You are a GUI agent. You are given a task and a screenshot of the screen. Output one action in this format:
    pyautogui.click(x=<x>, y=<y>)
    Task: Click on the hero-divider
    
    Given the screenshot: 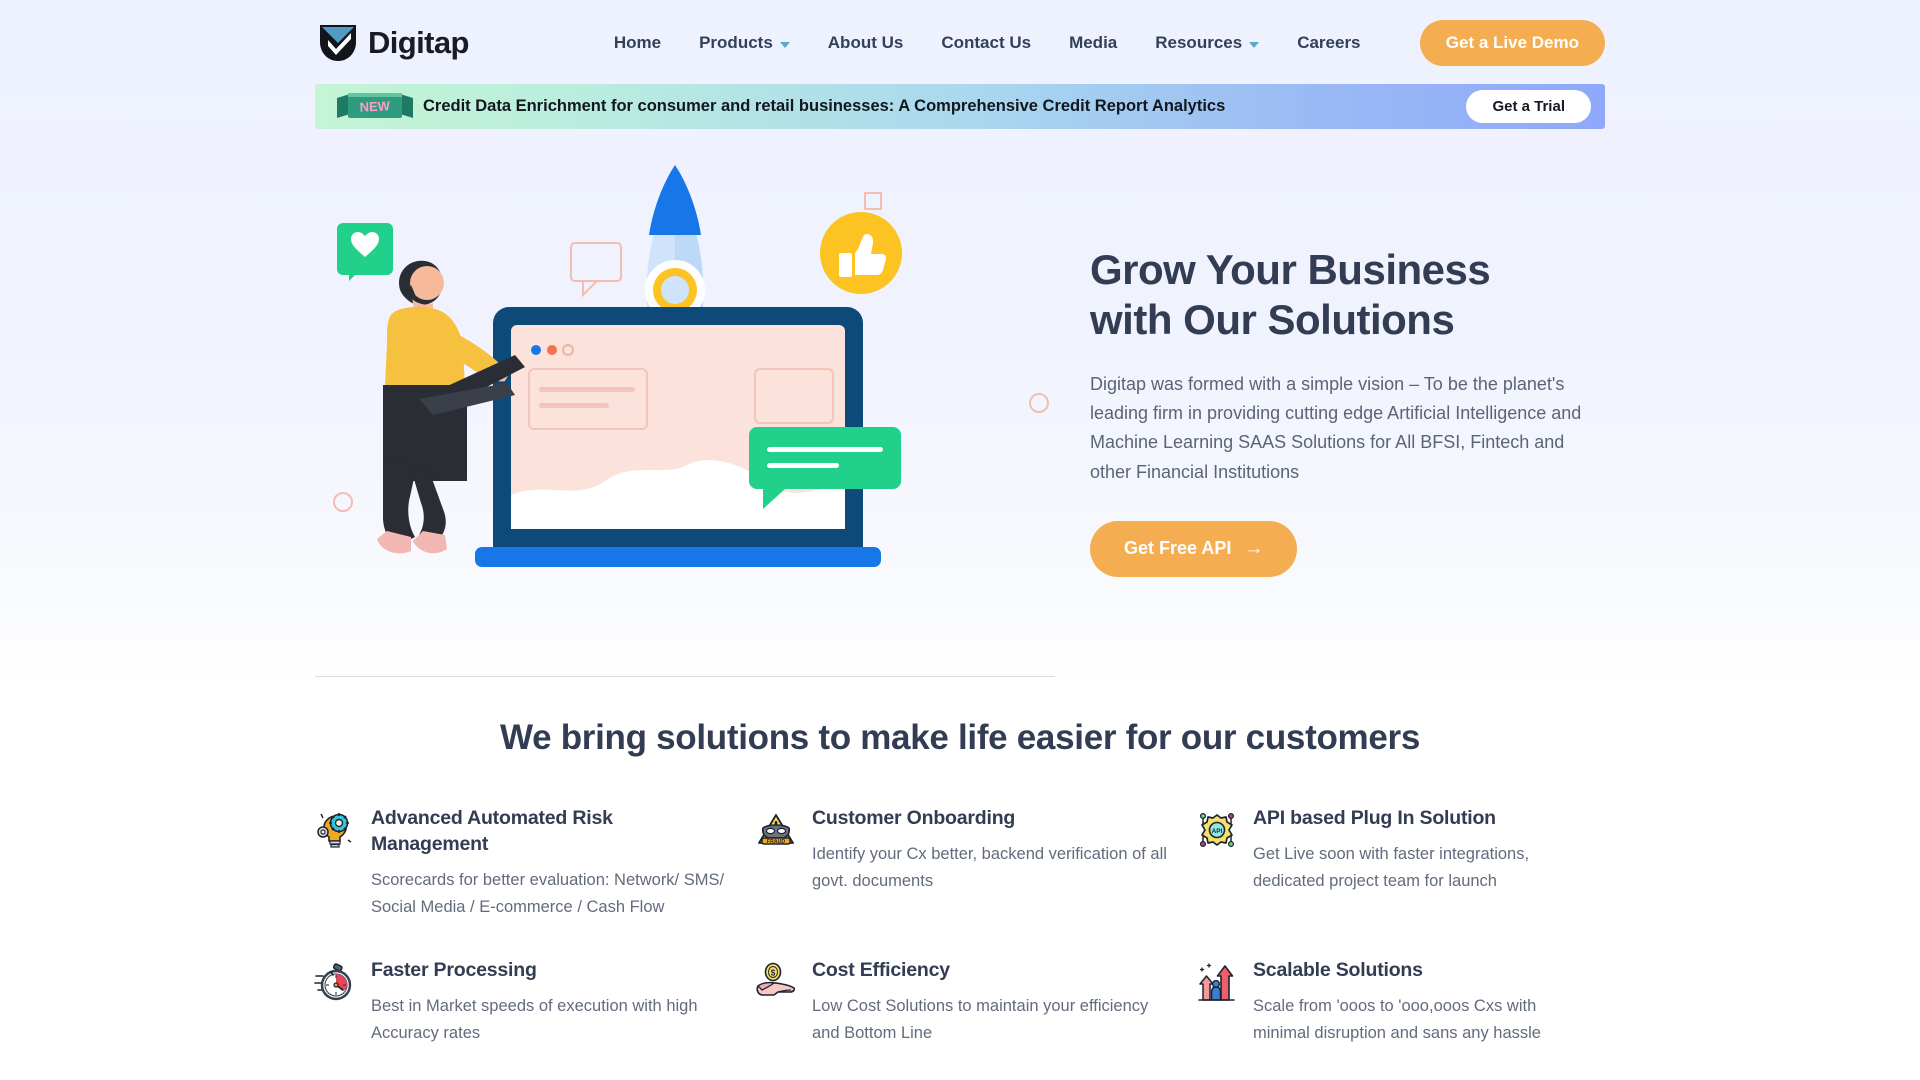 What is the action you would take?
    pyautogui.click(x=685, y=676)
    